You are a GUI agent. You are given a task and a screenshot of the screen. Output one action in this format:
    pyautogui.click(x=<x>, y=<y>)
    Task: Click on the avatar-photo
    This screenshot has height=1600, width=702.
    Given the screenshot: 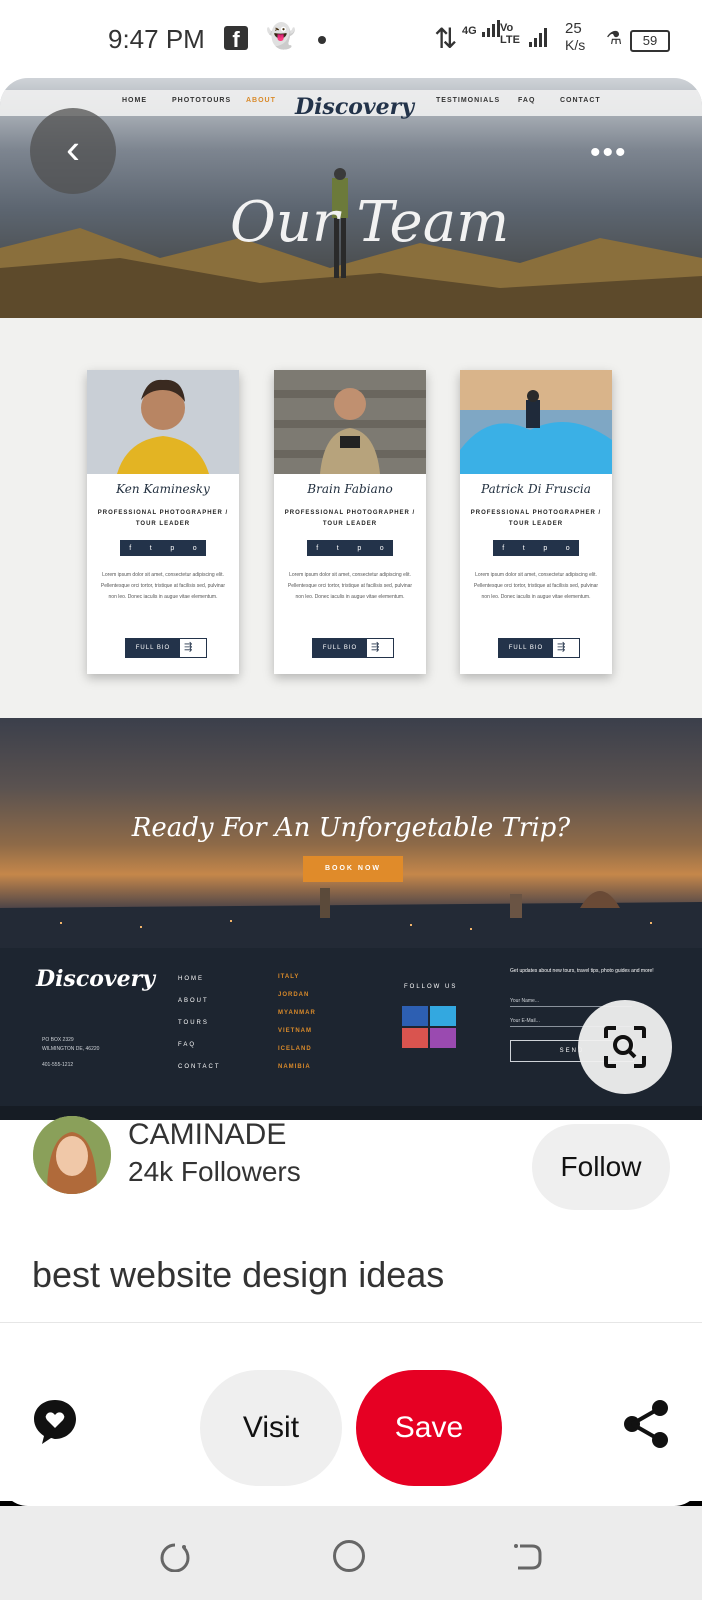 What is the action you would take?
    pyautogui.click(x=72, y=1155)
    